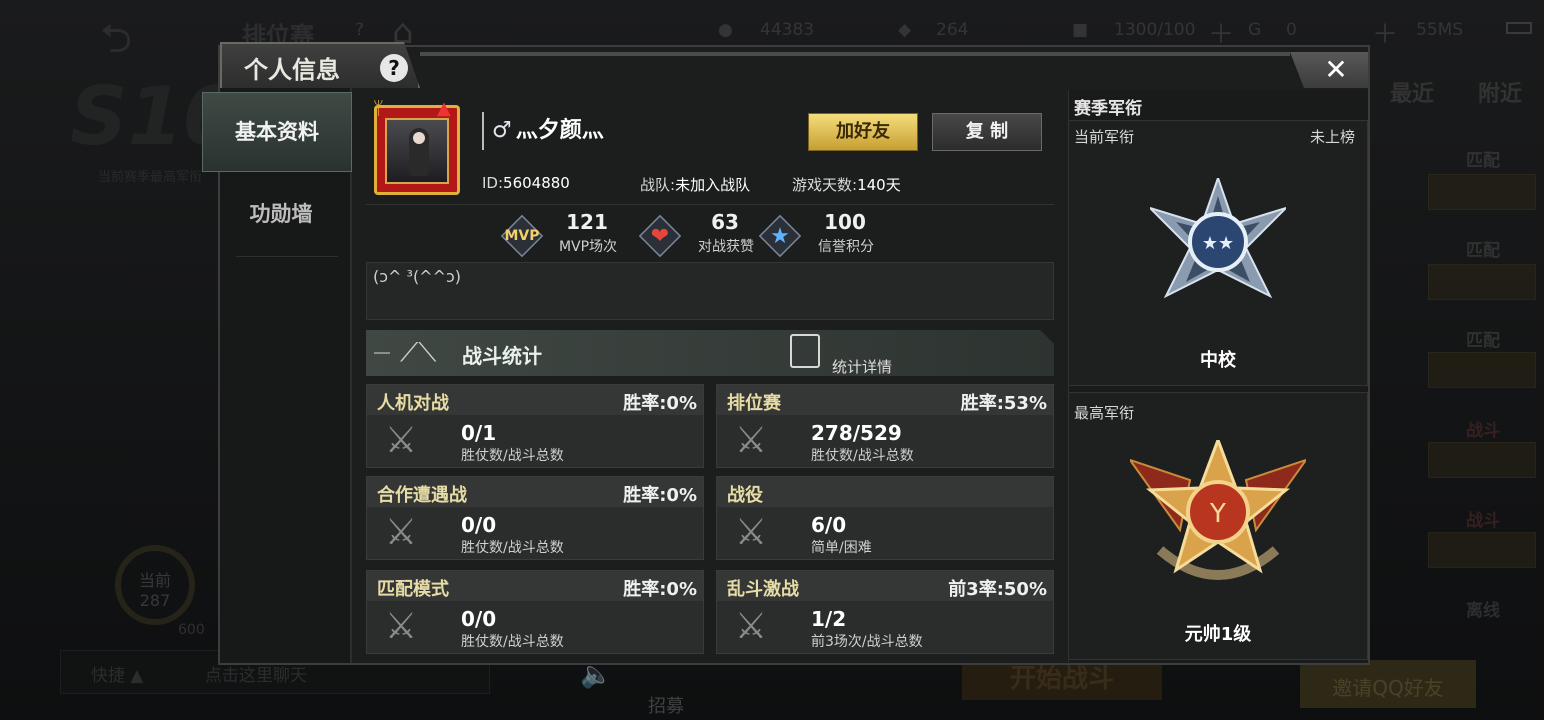  What do you see at coordinates (726, 247) in the screenshot?
I see `stat-label: 对战获赞` at bounding box center [726, 247].